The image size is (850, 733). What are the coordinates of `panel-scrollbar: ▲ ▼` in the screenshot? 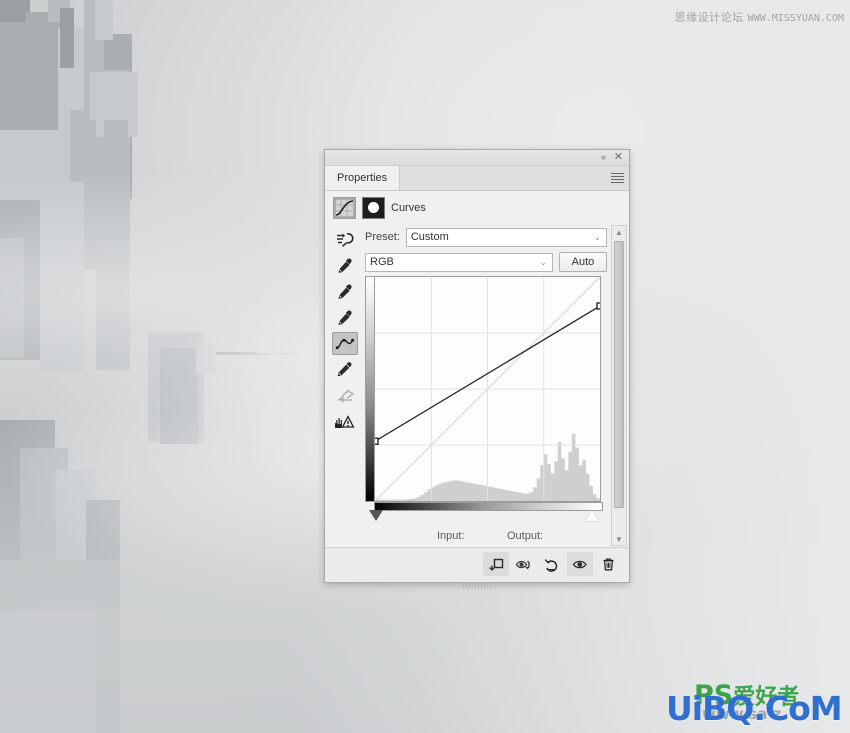 It's located at (619, 385).